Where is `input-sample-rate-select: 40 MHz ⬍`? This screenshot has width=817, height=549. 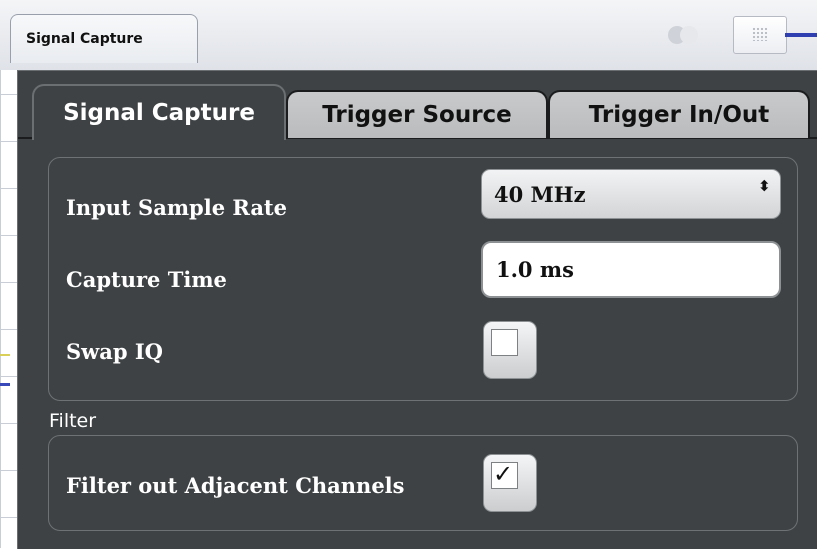 input-sample-rate-select: 40 MHz ⬍ is located at coordinates (631, 194).